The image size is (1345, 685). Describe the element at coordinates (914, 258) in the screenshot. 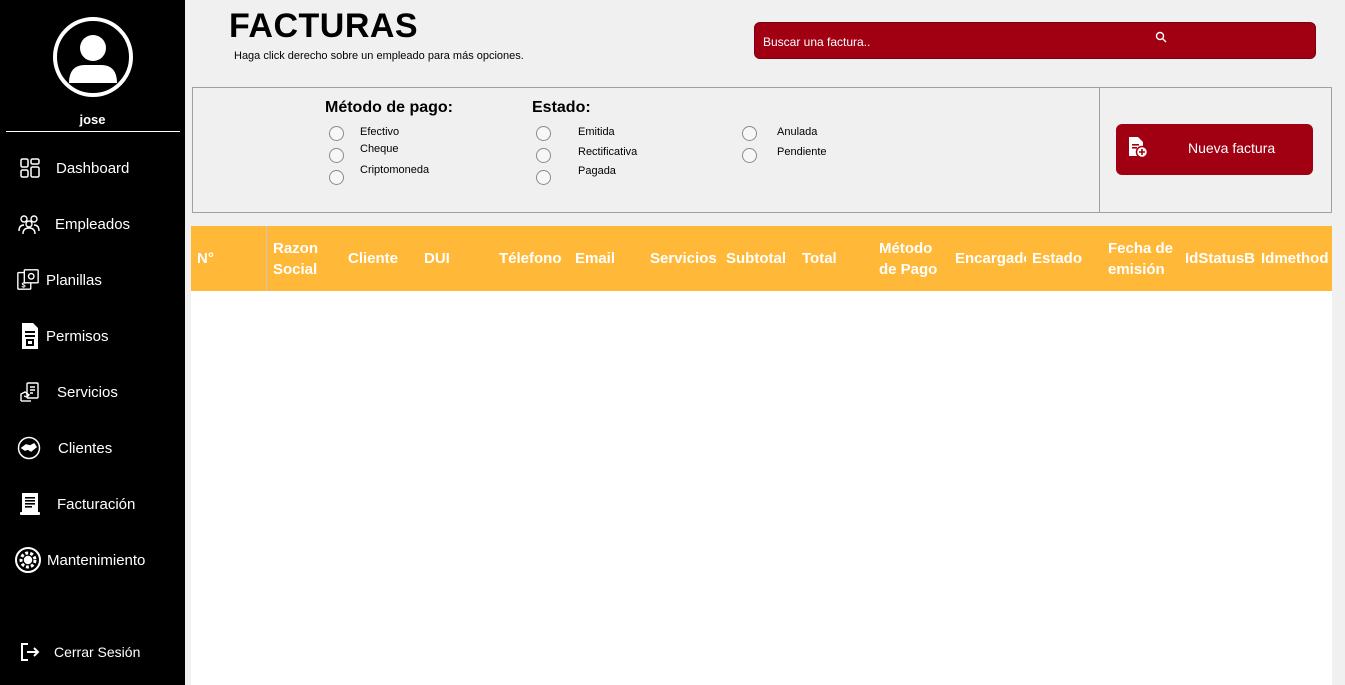

I see `column-header-metodo-de-pago: Método de Pago` at that location.